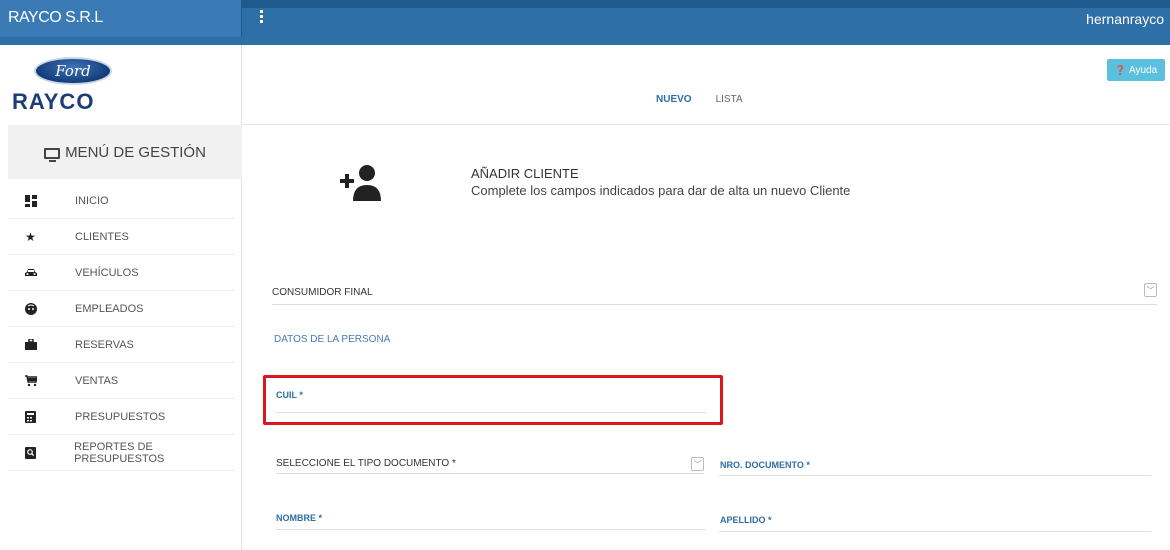 Image resolution: width=1170 pixels, height=550 pixels. What do you see at coordinates (366, 463) in the screenshot?
I see `tipo-documento-value: SELECCIONE EL TIPO DOCUMENTO *` at bounding box center [366, 463].